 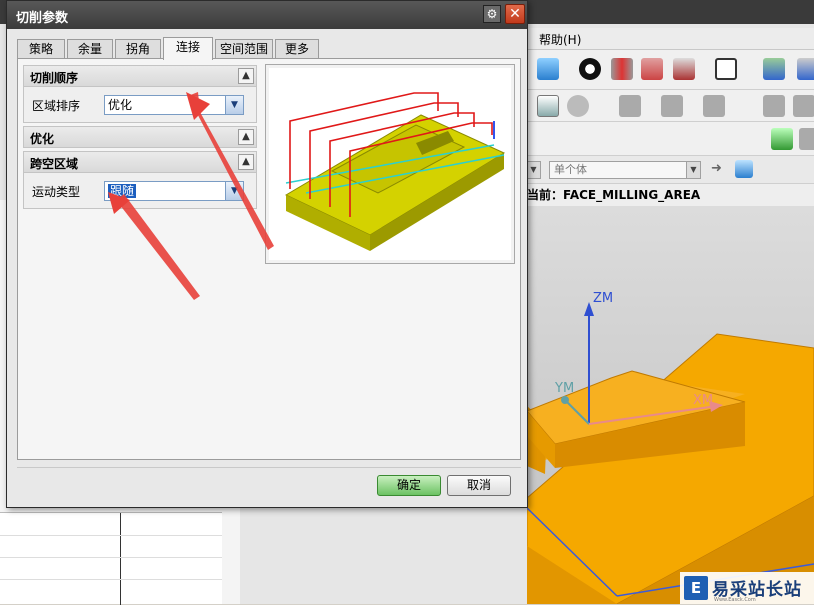 What do you see at coordinates (570, 169) in the screenshot?
I see `scope-combo-value: 单个体` at bounding box center [570, 169].